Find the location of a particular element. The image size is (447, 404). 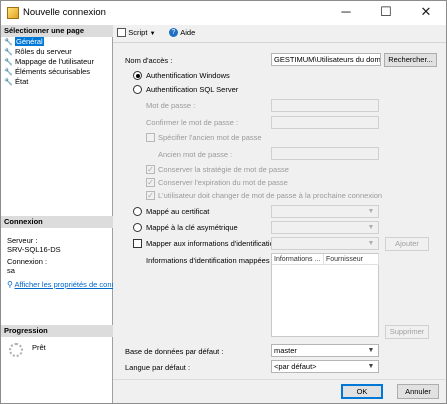

properties-icon: ⚲ is located at coordinates (10, 284).